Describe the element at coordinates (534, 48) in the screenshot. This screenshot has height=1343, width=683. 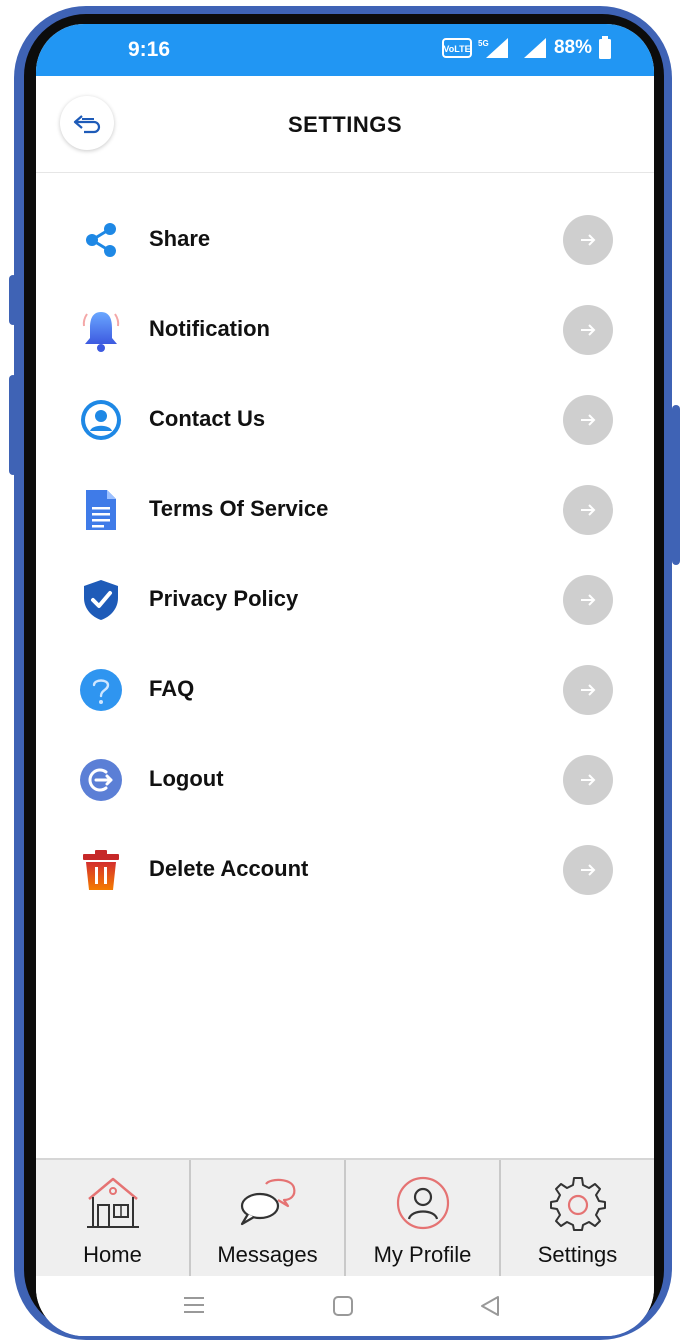
I see `signal-bars-icon` at that location.